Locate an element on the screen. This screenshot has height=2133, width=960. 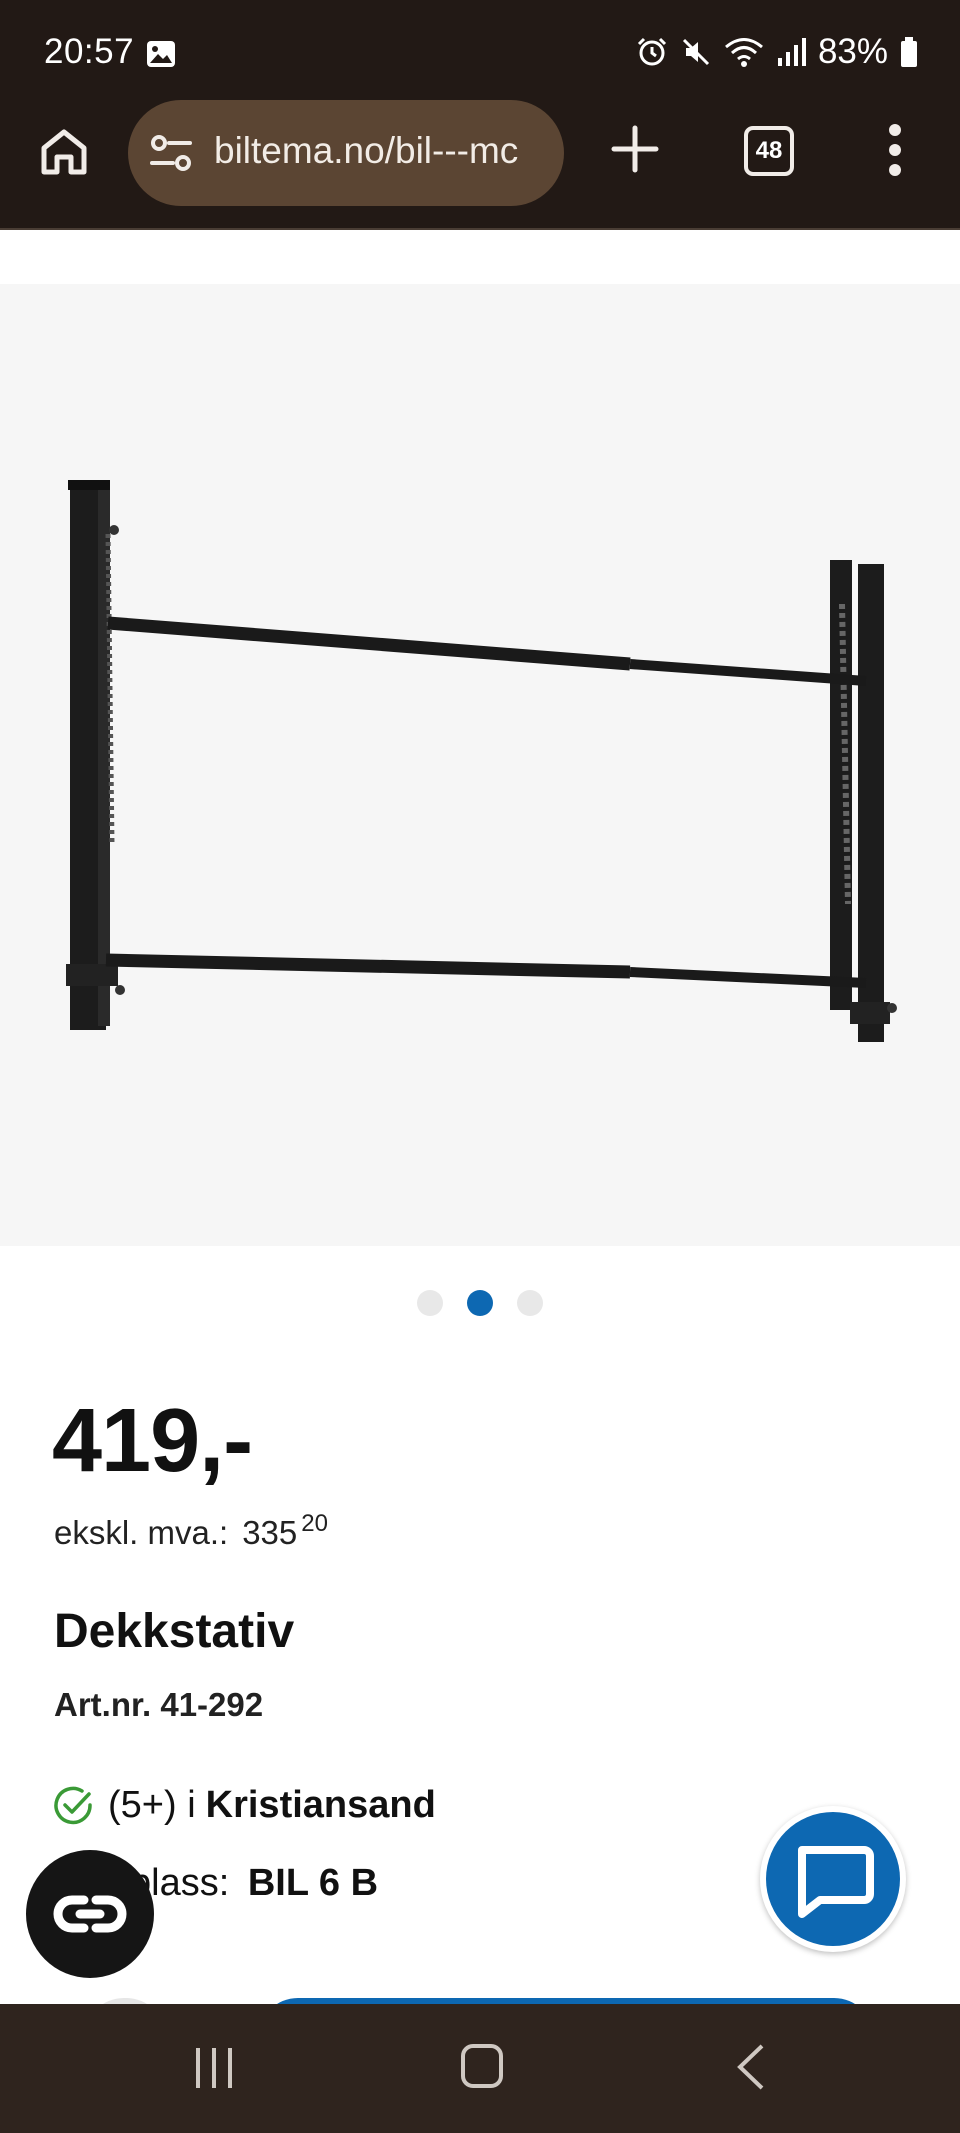
link-icon is located at coordinates (90, 1914).